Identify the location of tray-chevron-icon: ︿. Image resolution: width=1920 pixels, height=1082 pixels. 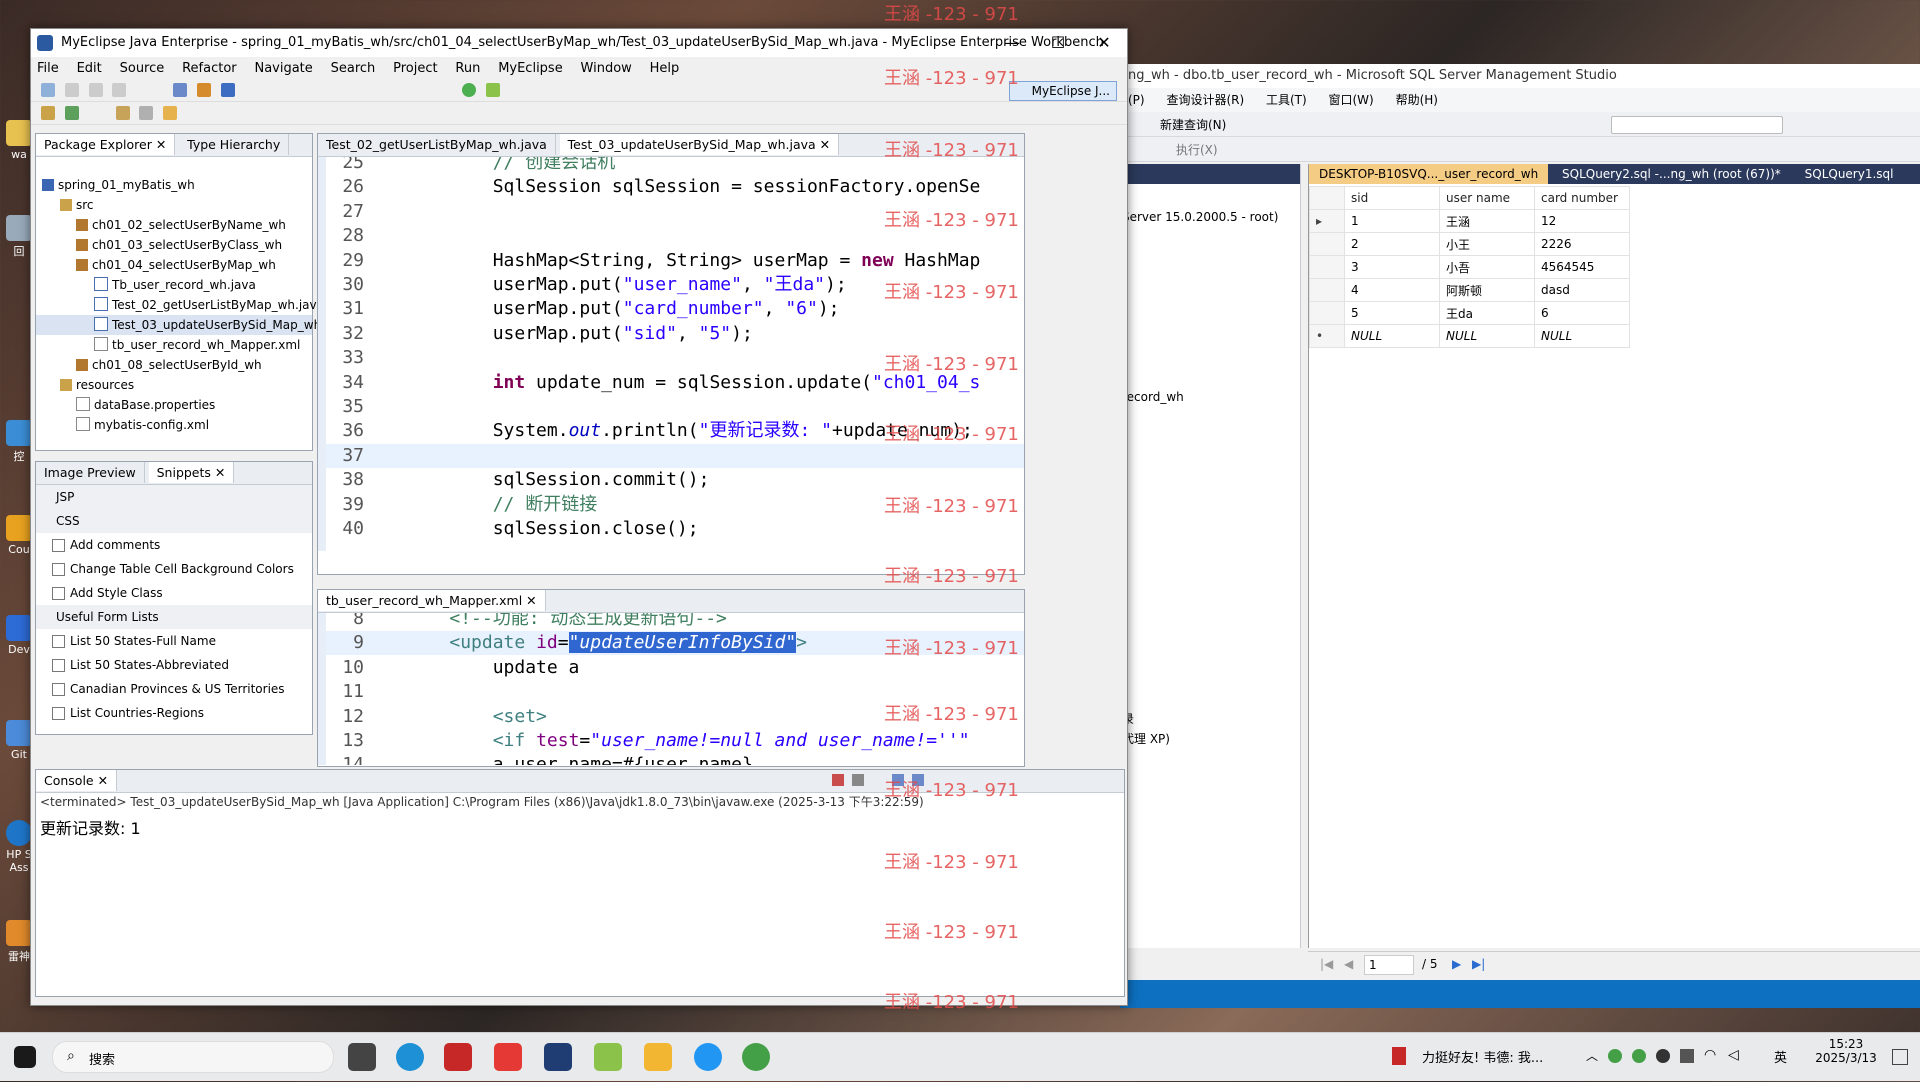
(1592, 1055).